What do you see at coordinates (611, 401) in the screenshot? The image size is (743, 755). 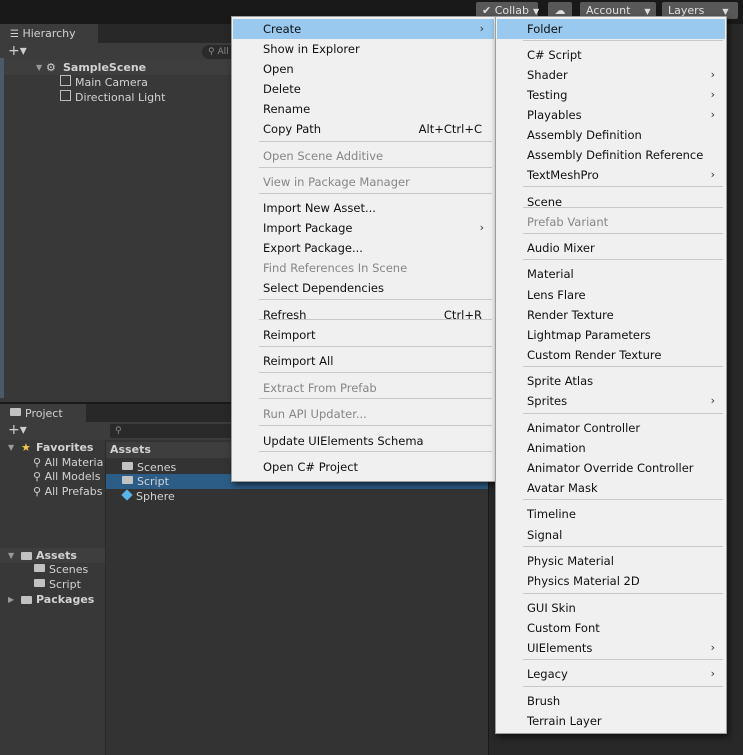 I see `create-menu-item-sprites: Sprites ›` at bounding box center [611, 401].